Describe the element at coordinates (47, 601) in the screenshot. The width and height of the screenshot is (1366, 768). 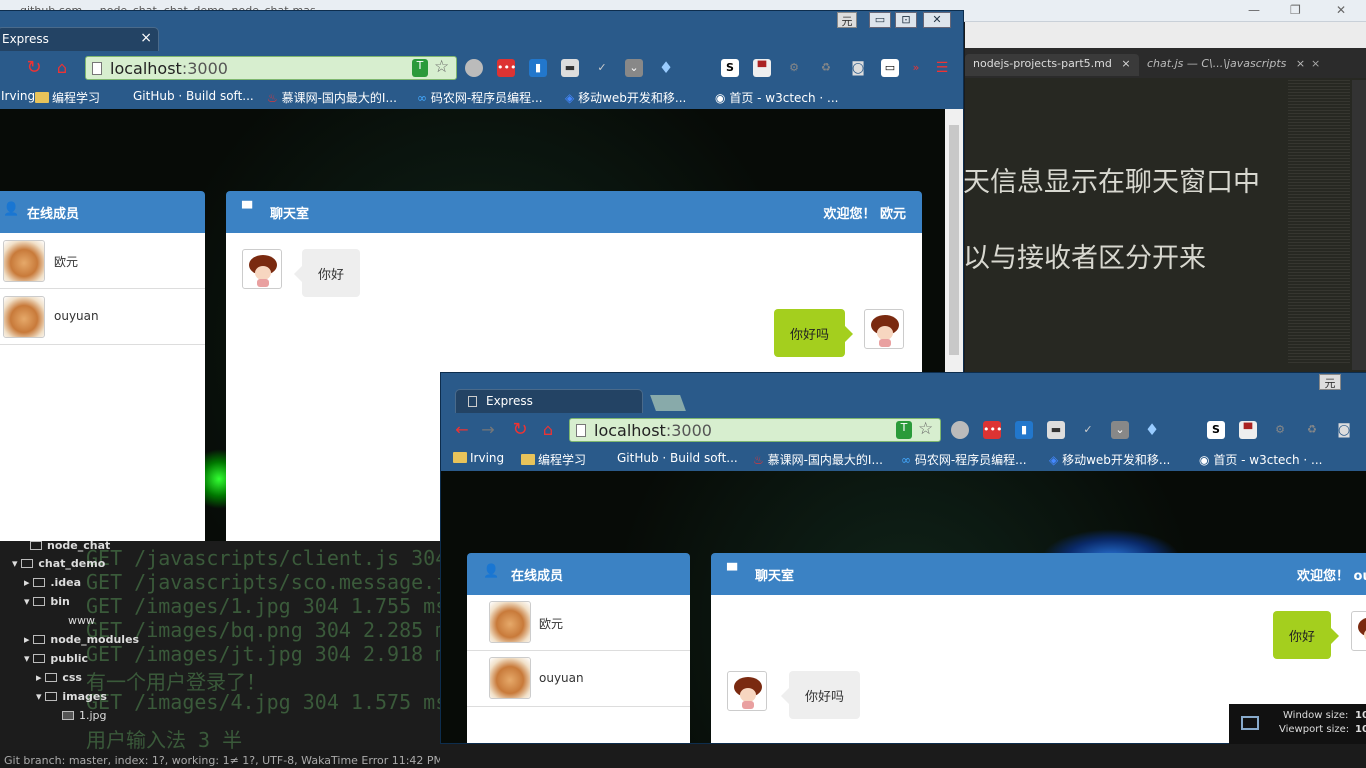
I see `tree-item: ▾ bin` at that location.